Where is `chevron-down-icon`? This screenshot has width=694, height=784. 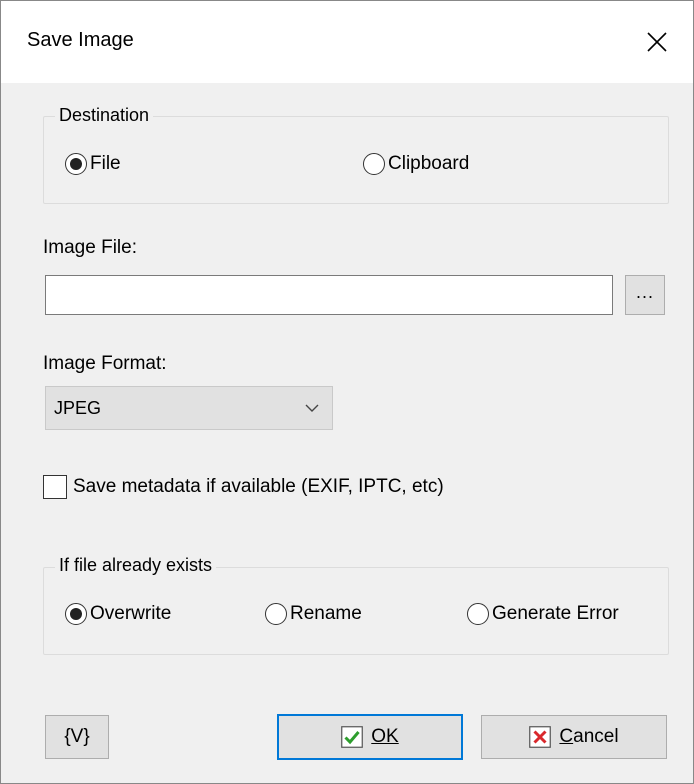
chevron-down-icon is located at coordinates (312, 408).